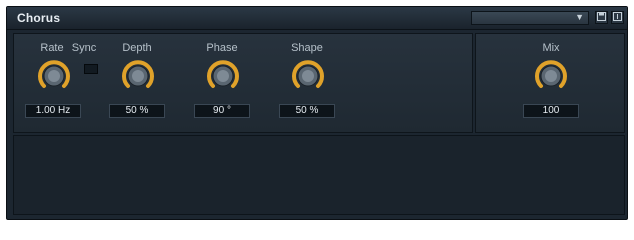 This screenshot has height=240, width=634. Describe the element at coordinates (222, 48) in the screenshot. I see `phase-label: Phase` at that location.